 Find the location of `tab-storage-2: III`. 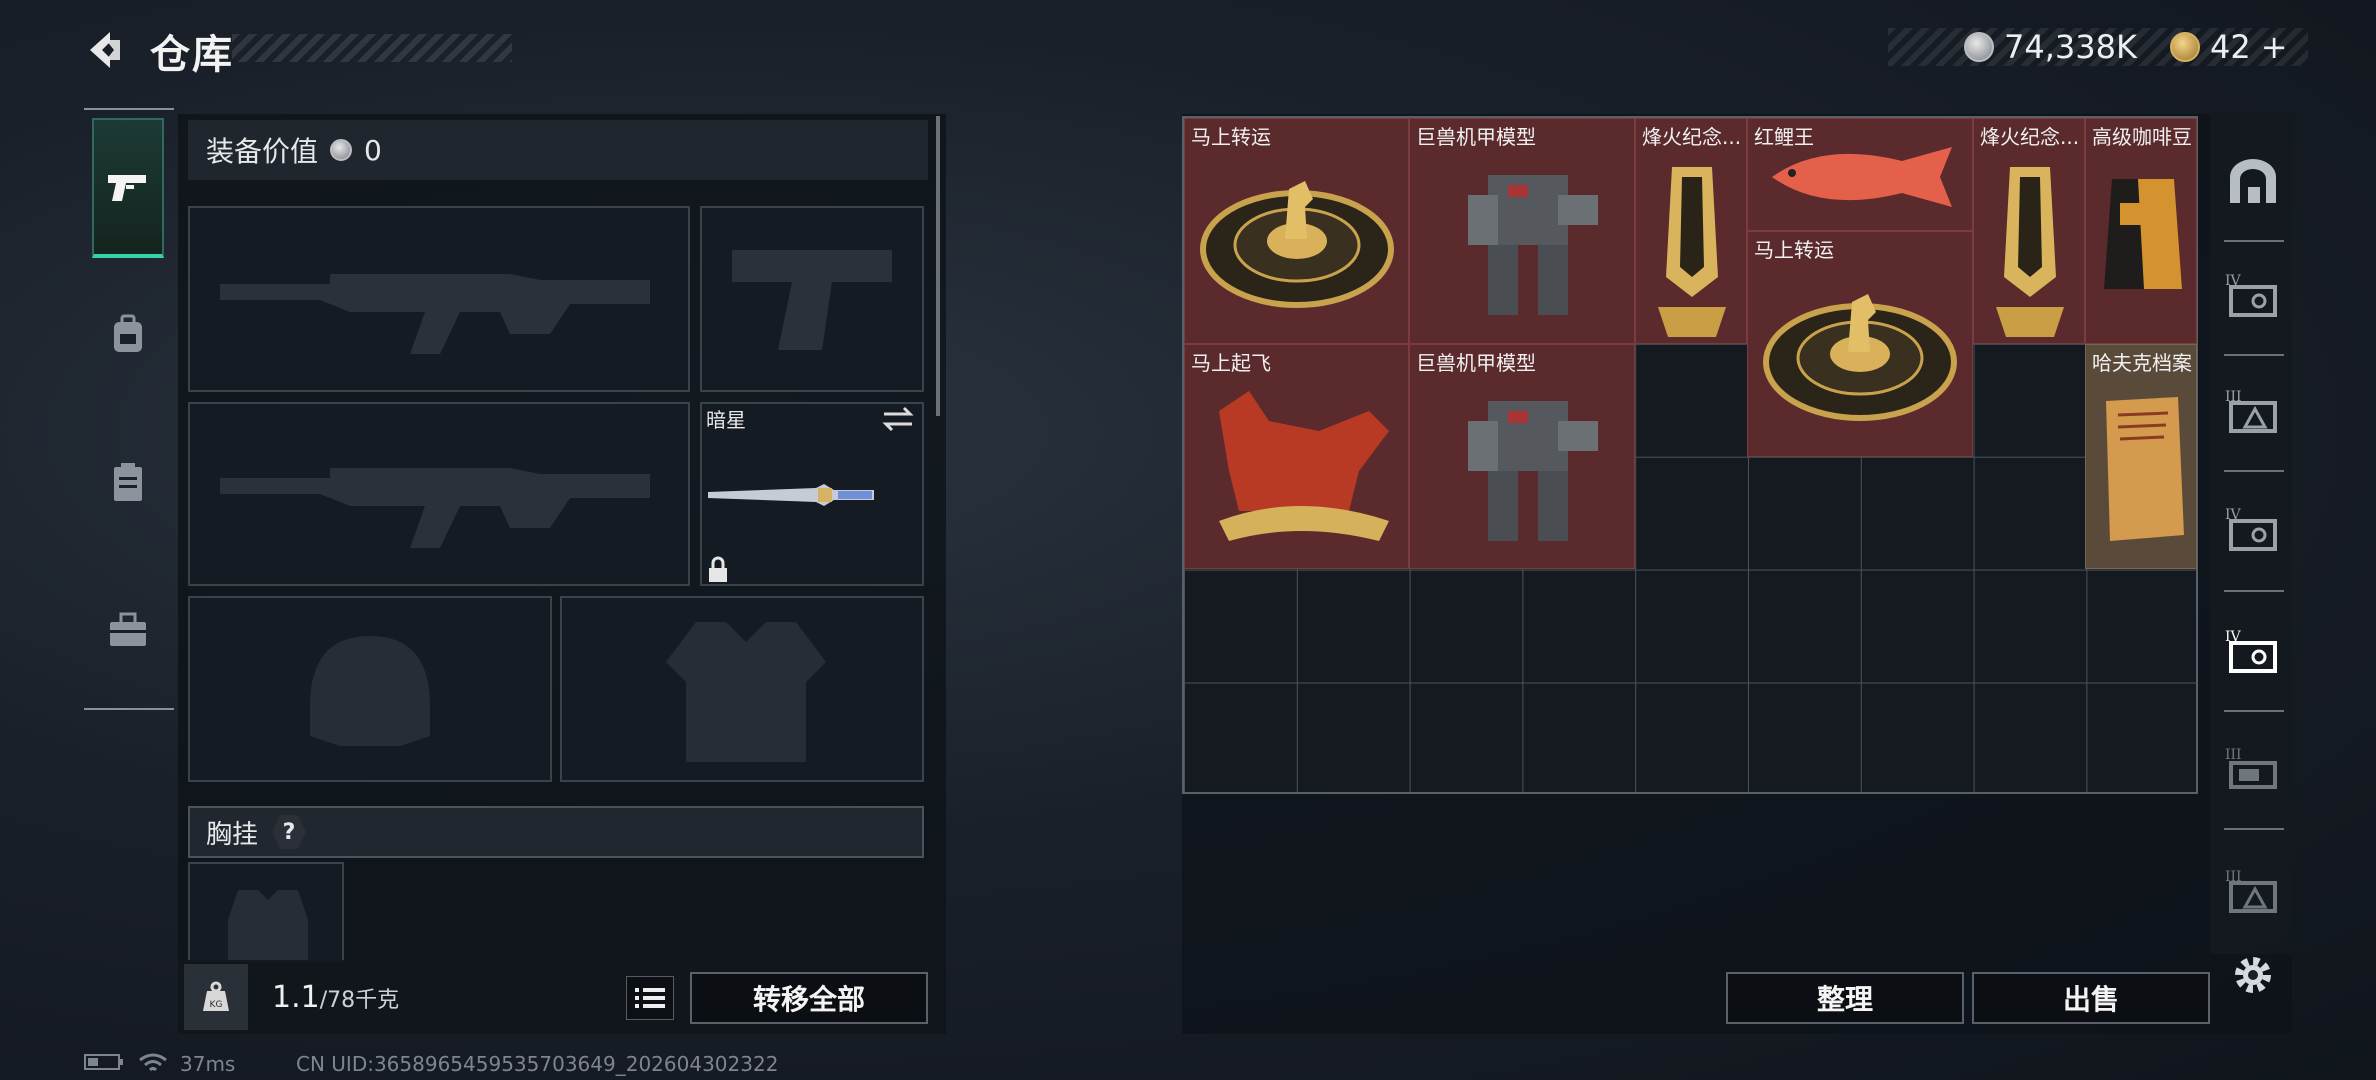

tab-storage-2: III is located at coordinates (2253, 411).